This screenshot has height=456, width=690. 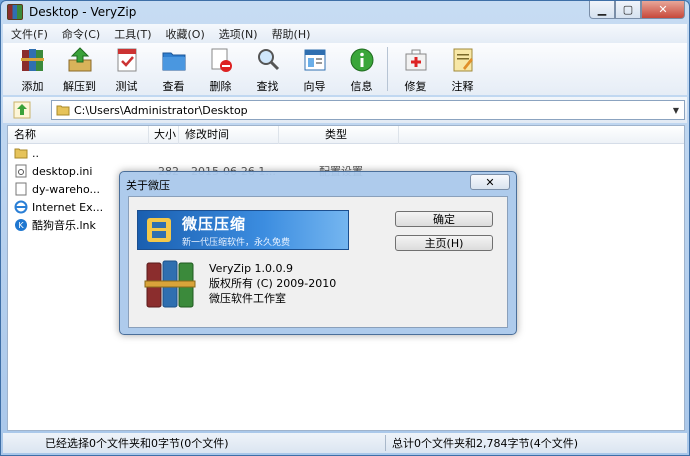 I want to click on banner-title: 微压压缩, so click(x=214, y=223).